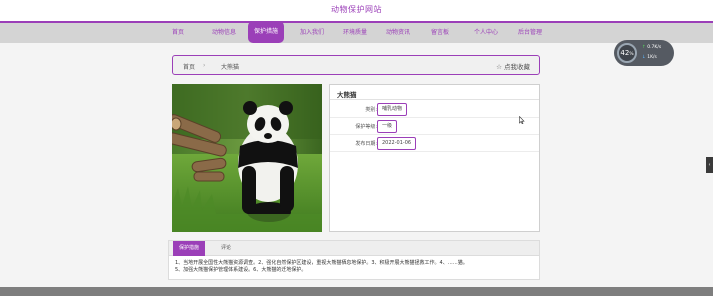  I want to click on animal-detail-panel: 大熊猫 类别: 哺乳动物 保护等级: 一级 发布日期: 2022-01-06, so click(434, 158).